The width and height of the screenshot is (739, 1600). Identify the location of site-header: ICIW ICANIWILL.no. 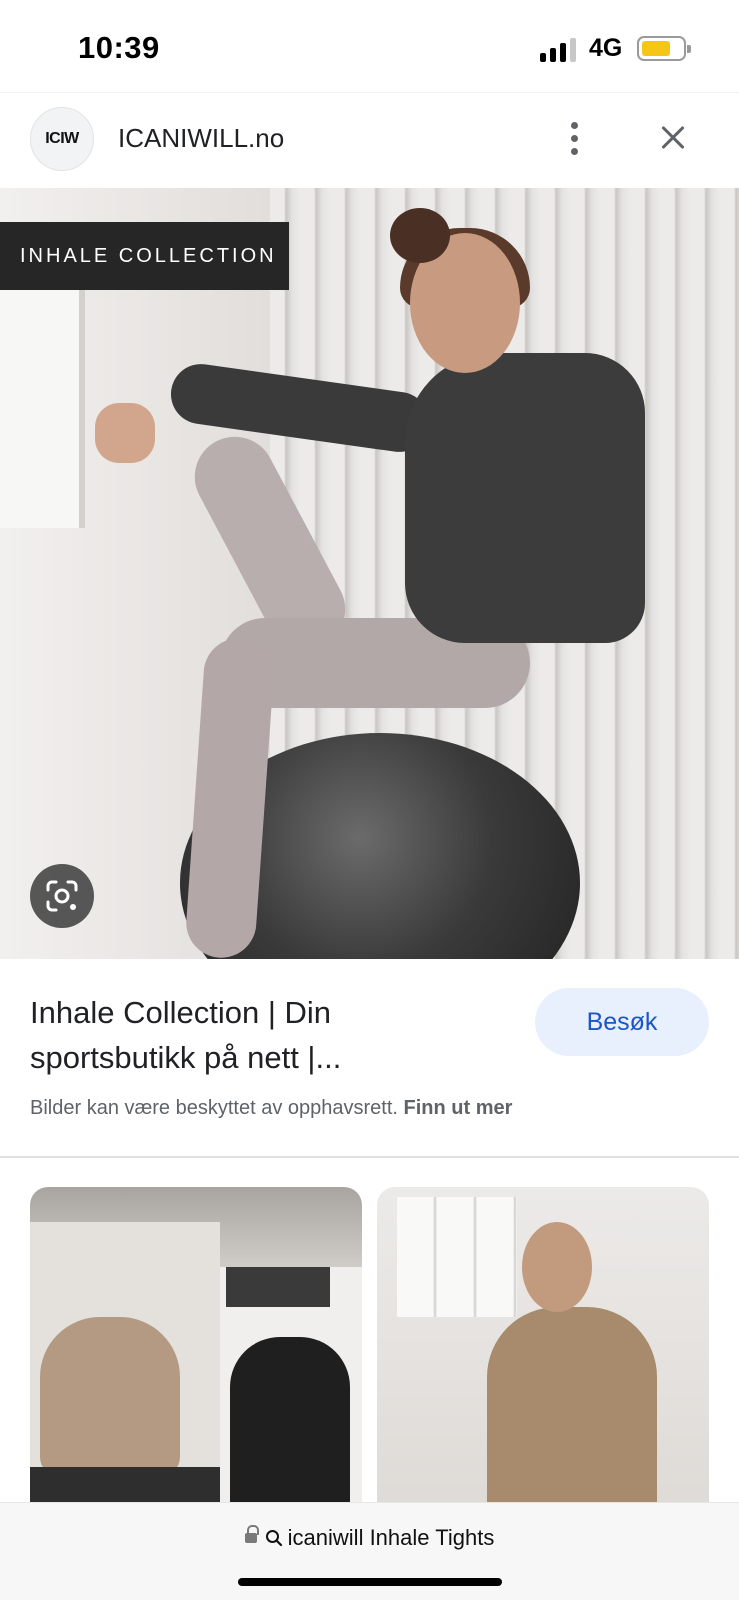
(369, 140).